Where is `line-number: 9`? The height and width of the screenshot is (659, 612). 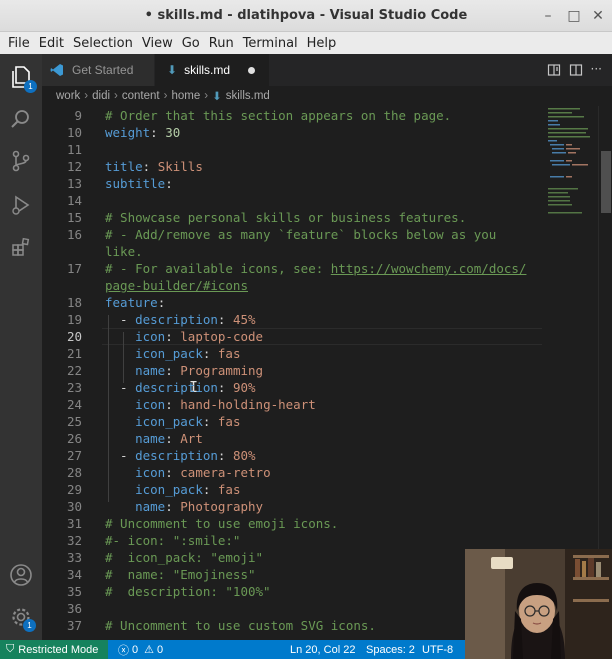
line-number: 9 is located at coordinates (78, 115).